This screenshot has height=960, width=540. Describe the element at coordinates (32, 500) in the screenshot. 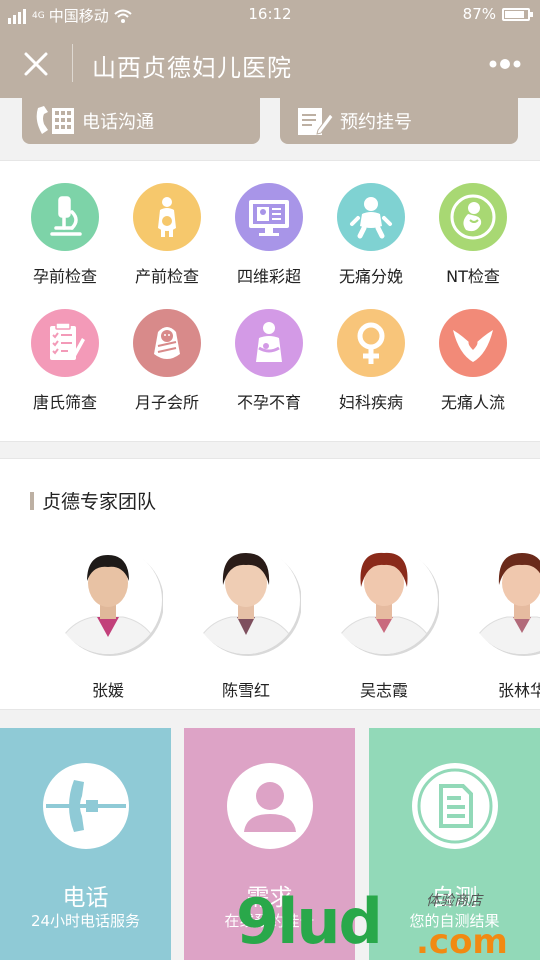

I see `heading-accent-bar` at that location.